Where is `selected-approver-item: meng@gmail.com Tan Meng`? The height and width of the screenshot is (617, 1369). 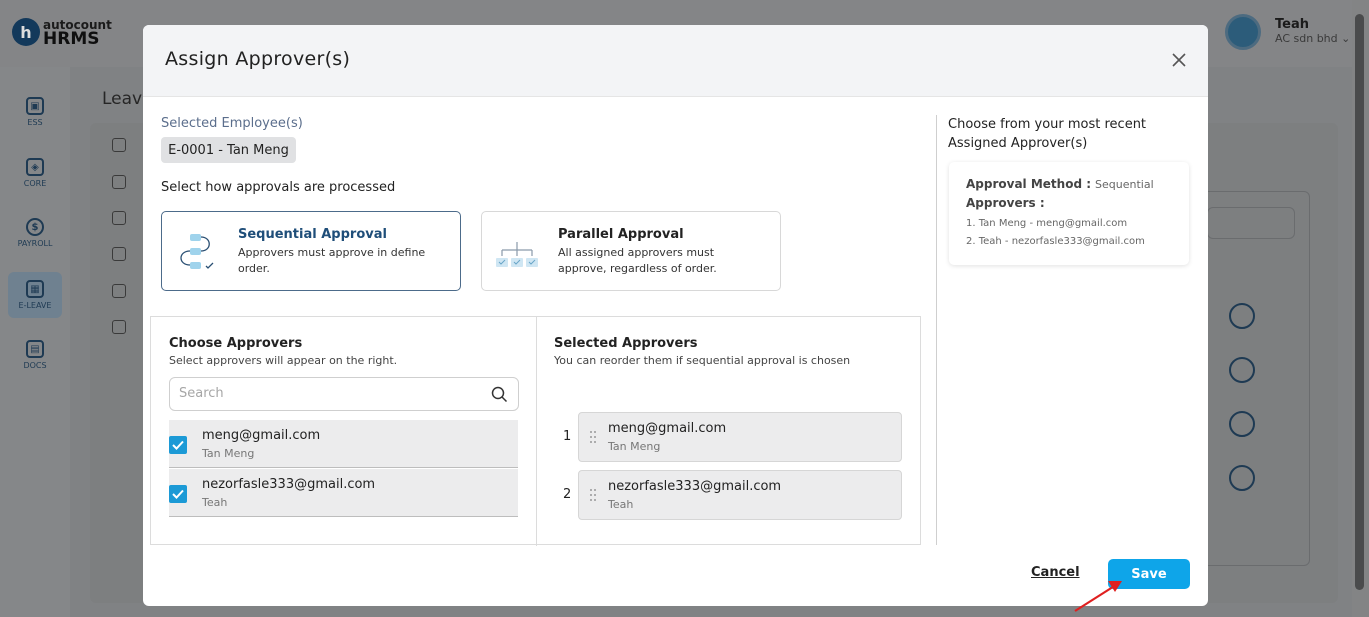 selected-approver-item: meng@gmail.com Tan Meng is located at coordinates (740, 437).